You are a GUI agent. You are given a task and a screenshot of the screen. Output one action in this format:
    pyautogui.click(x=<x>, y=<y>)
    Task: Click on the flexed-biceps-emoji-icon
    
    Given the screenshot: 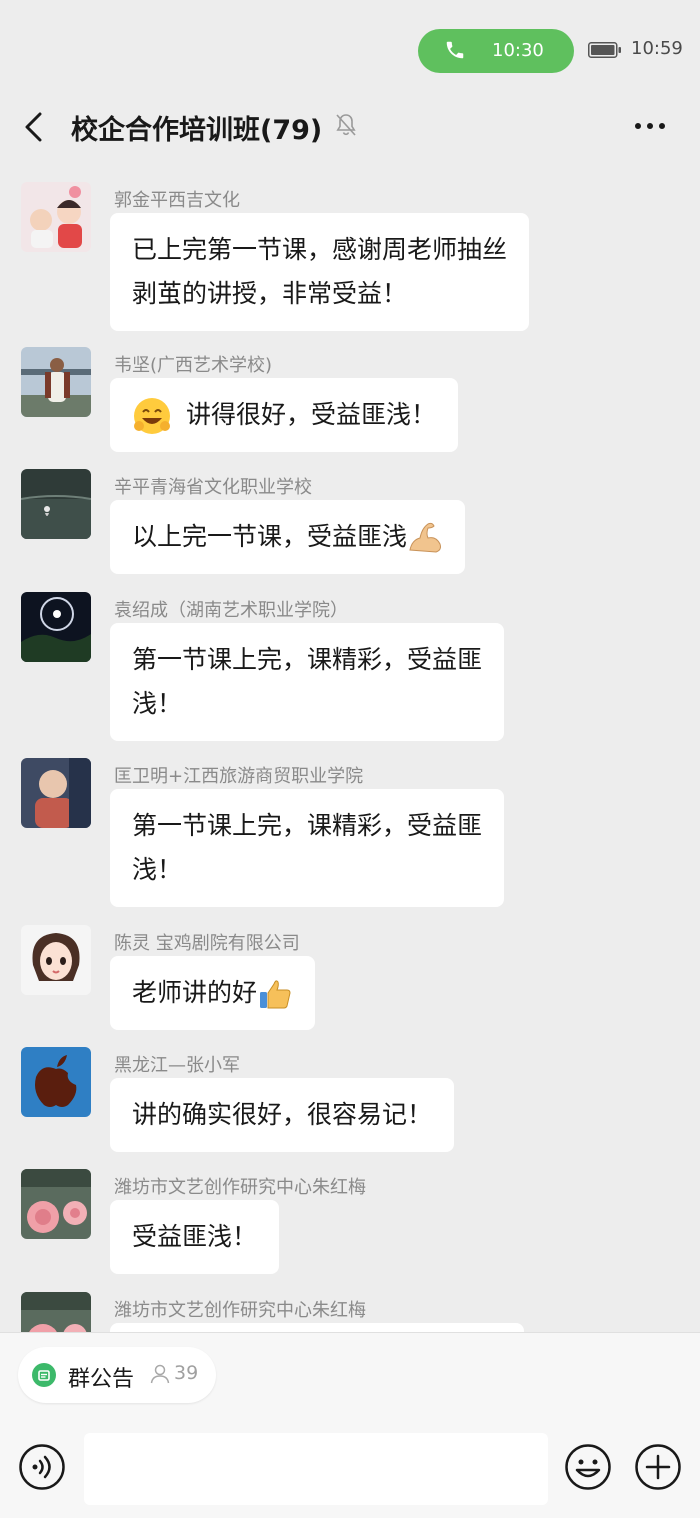 What is the action you would take?
    pyautogui.click(x=425, y=537)
    